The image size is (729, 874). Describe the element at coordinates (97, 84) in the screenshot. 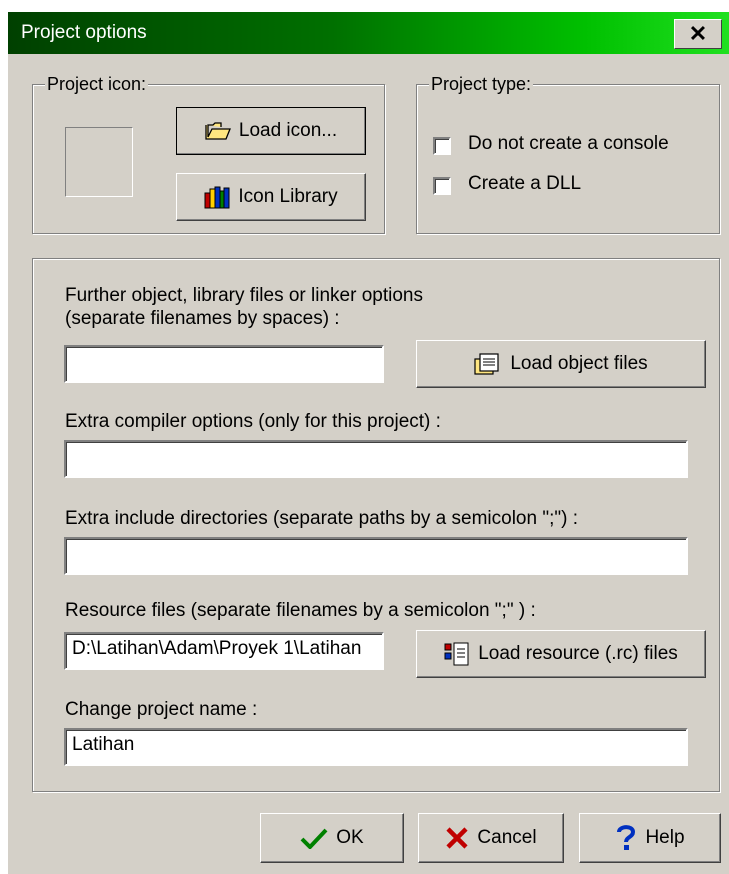

I see `project-icon-group-label: Project icon:` at that location.